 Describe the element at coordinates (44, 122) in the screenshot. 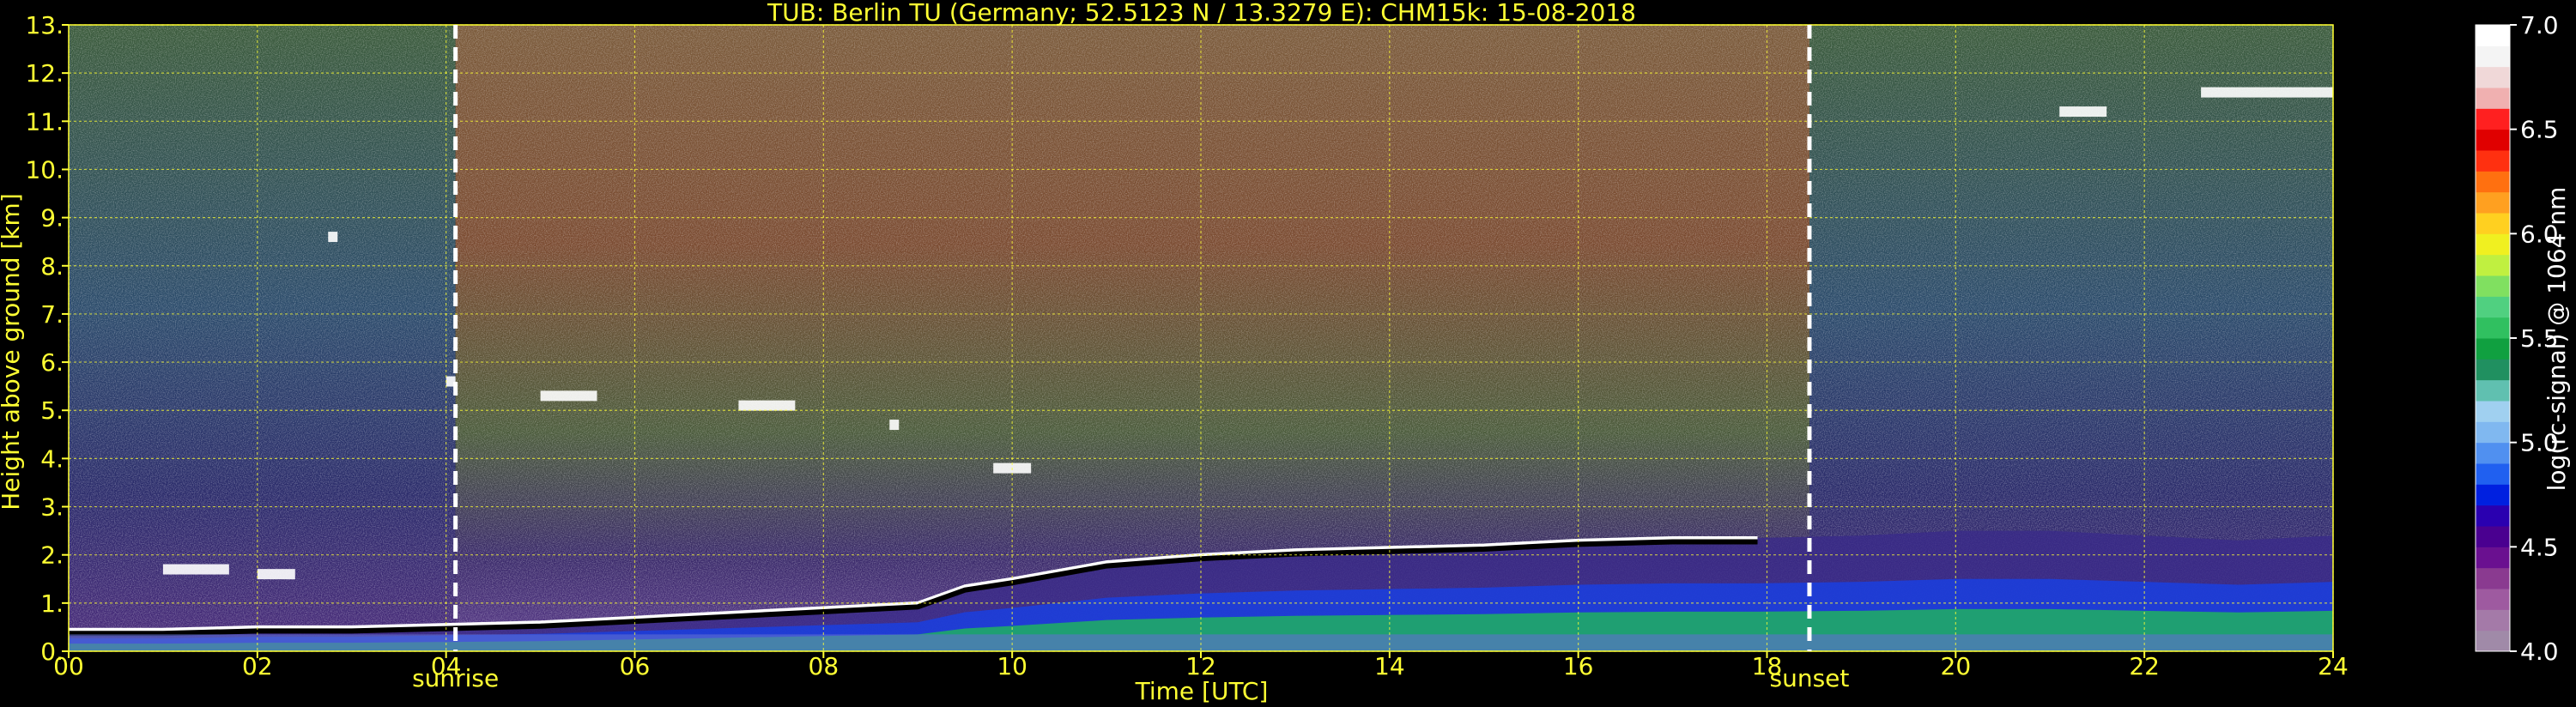

I see `y-tick-label: 11.` at that location.